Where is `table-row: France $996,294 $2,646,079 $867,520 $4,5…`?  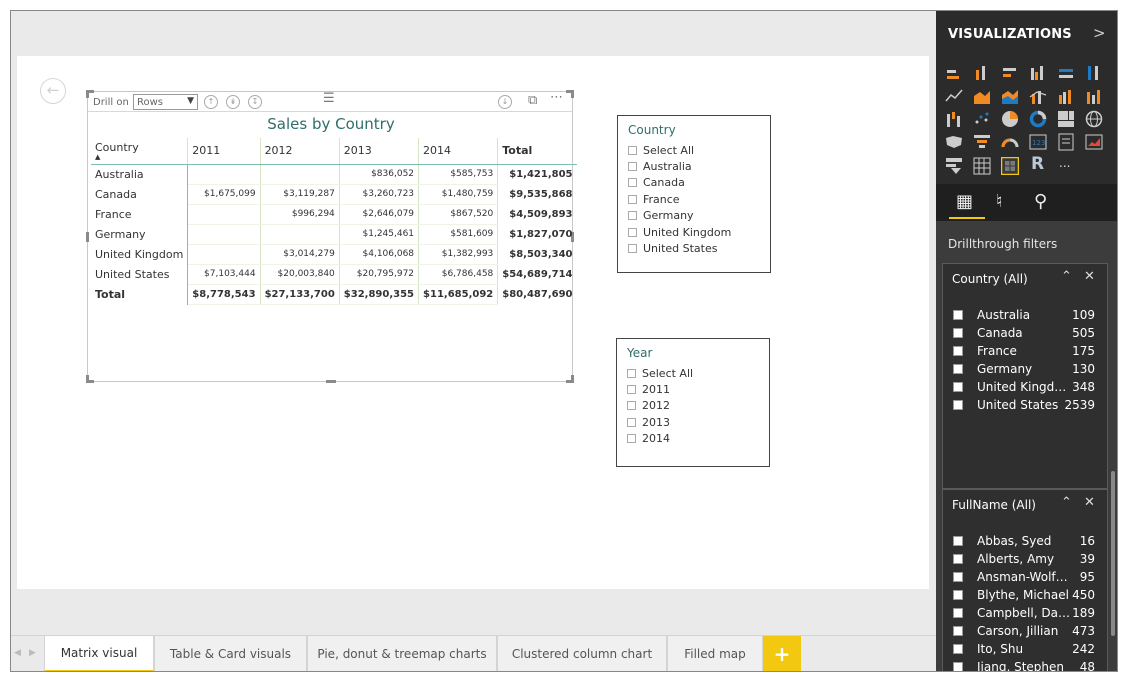 table-row: France $996,294 $2,646,079 $867,520 $4,5… is located at coordinates (334, 214).